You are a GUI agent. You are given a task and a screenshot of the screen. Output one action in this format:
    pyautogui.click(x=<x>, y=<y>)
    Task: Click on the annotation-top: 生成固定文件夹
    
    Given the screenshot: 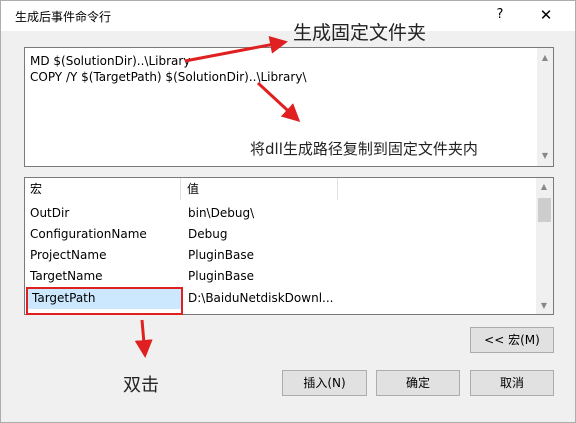 What is the action you would take?
    pyautogui.click(x=360, y=33)
    